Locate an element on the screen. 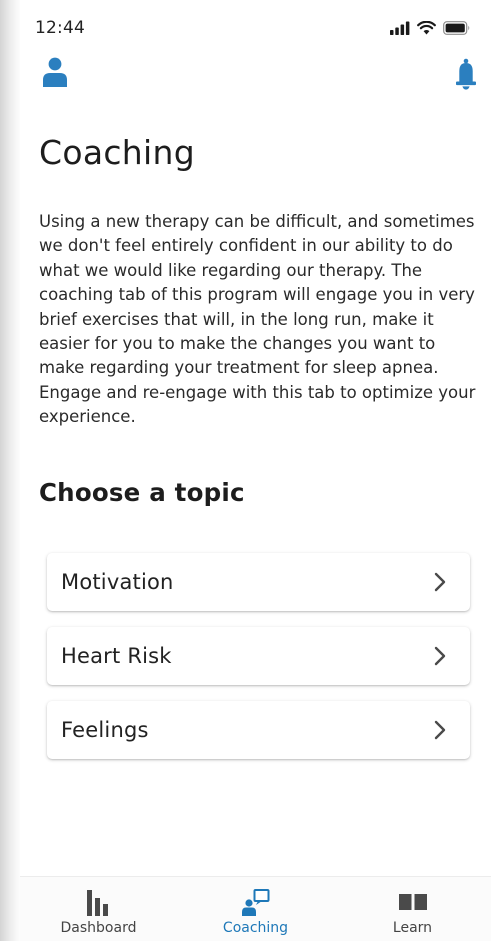 This screenshot has height=941, width=491. topic-card-motivation: Motivation is located at coordinates (258, 582).